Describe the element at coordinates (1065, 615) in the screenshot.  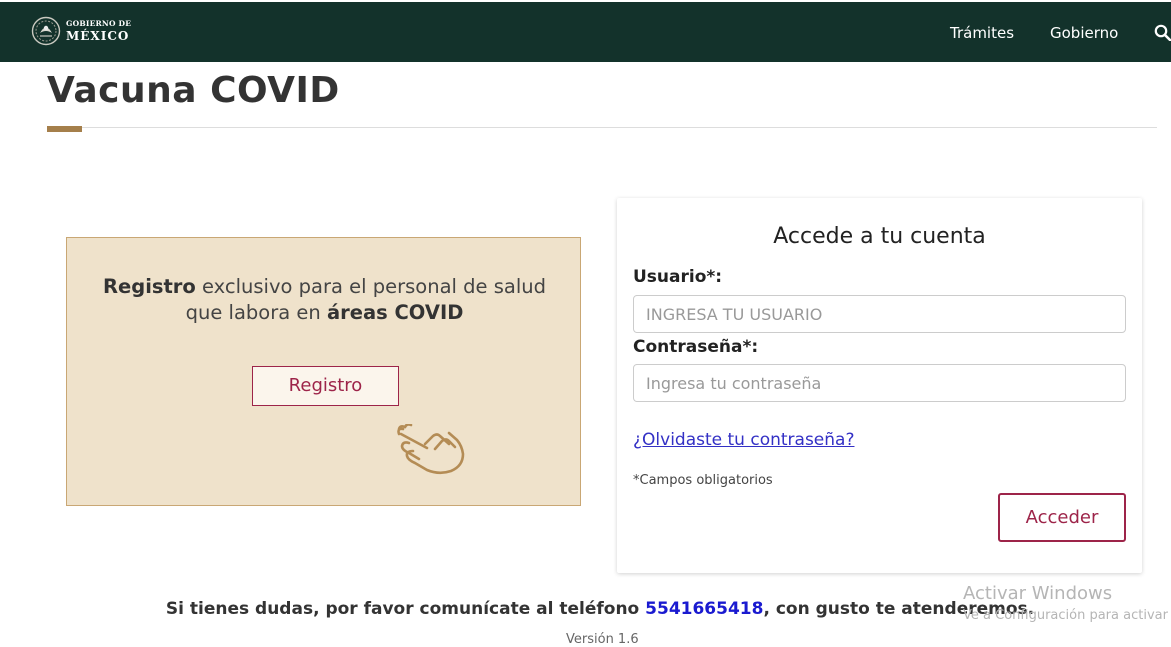
I see `windows-activation-subtitle: Ve a Configuración para activar` at that location.